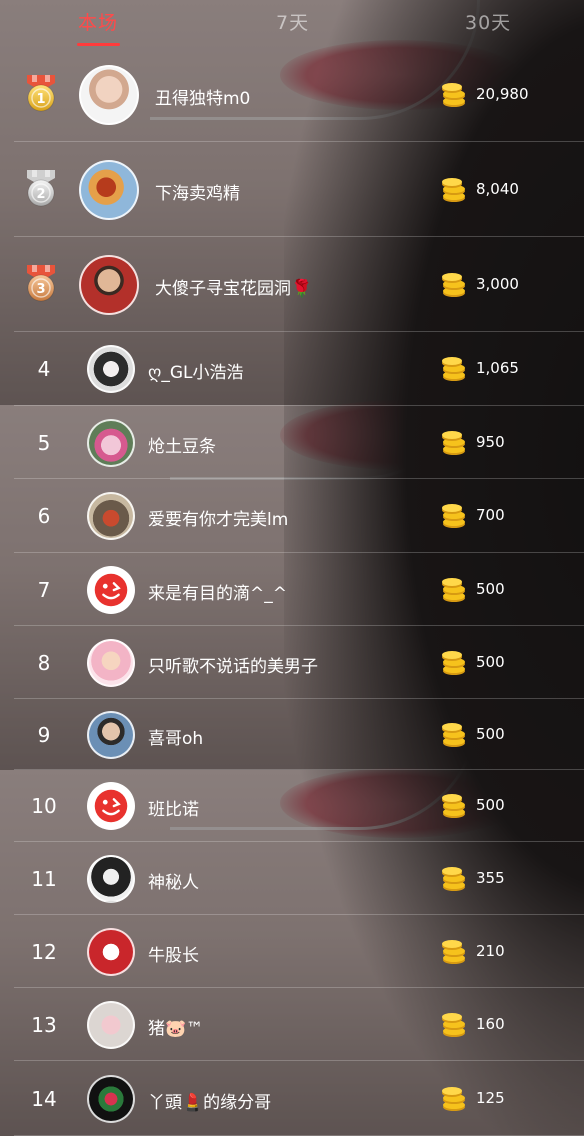 The image size is (584, 1136). Describe the element at coordinates (218, 520) in the screenshot. I see `user-name: 爱要有你才完美lm` at that location.